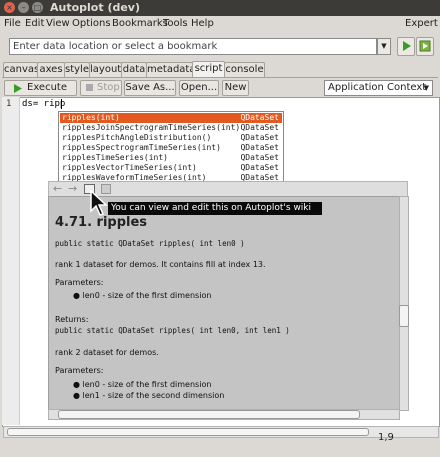 This screenshot has height=457, width=440. I want to click on code-line: ds= ripp, so click(43, 104).